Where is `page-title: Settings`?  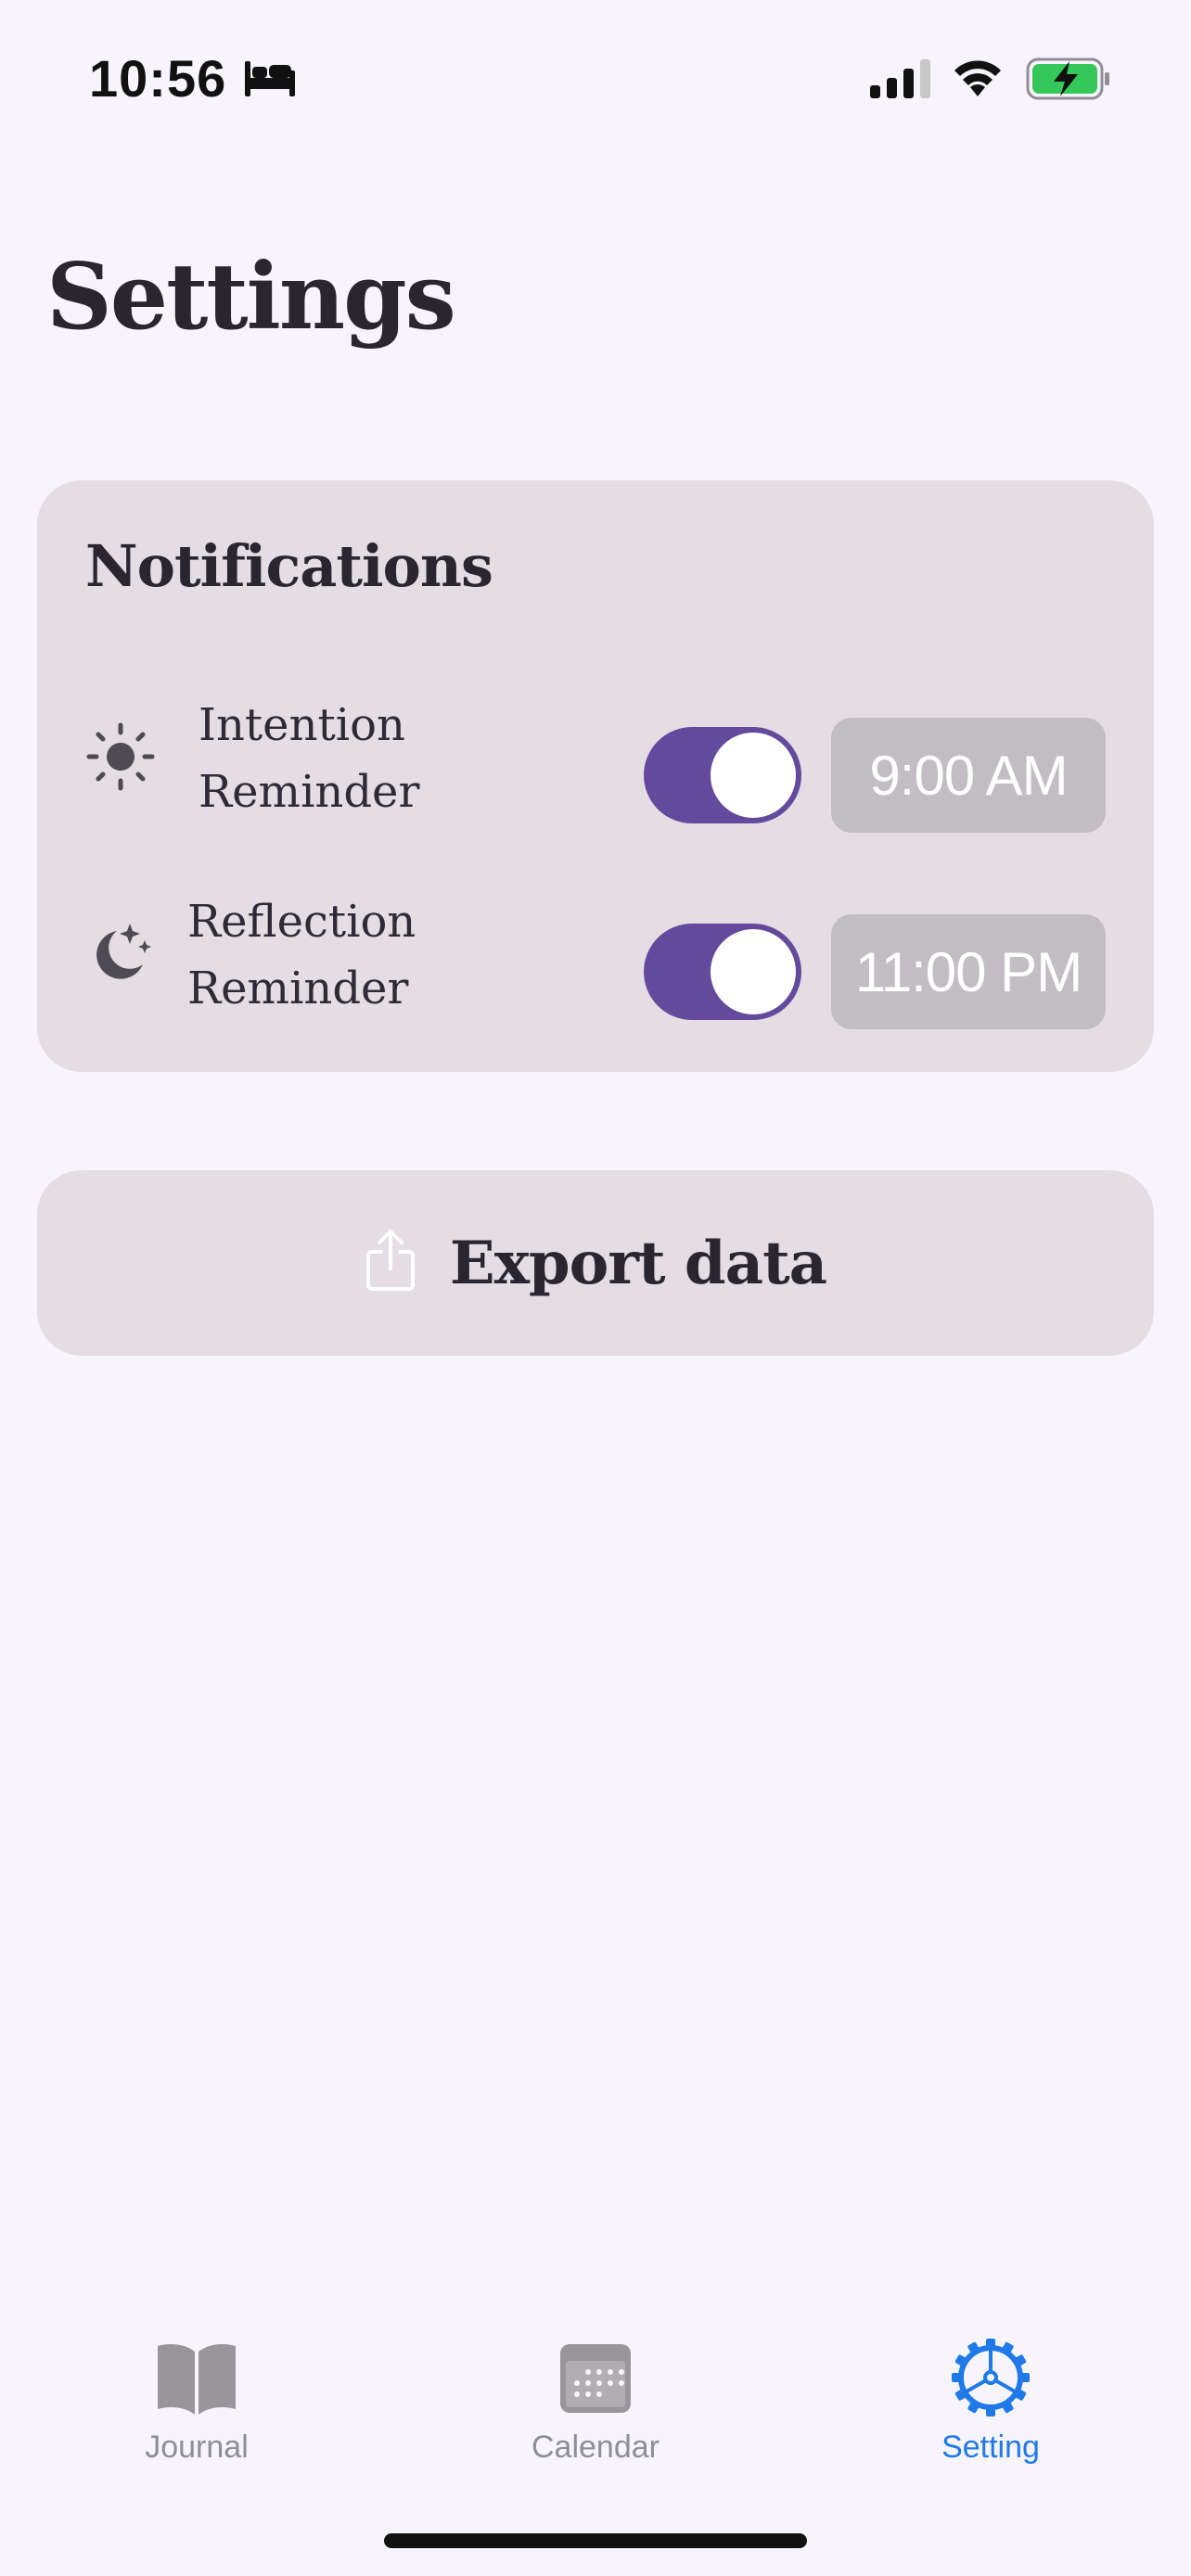
page-title: Settings is located at coordinates (251, 297).